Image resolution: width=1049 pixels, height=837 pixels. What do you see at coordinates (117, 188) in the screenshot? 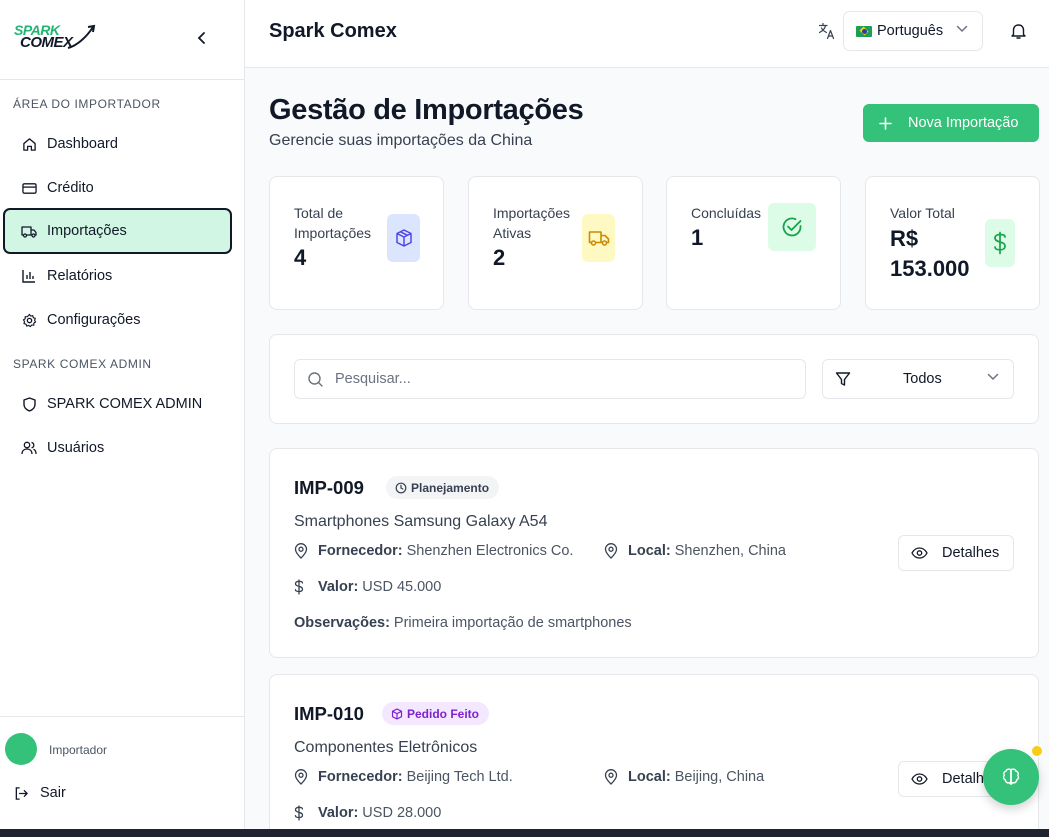
I see `sidebar-item-credit: Crédito` at bounding box center [117, 188].